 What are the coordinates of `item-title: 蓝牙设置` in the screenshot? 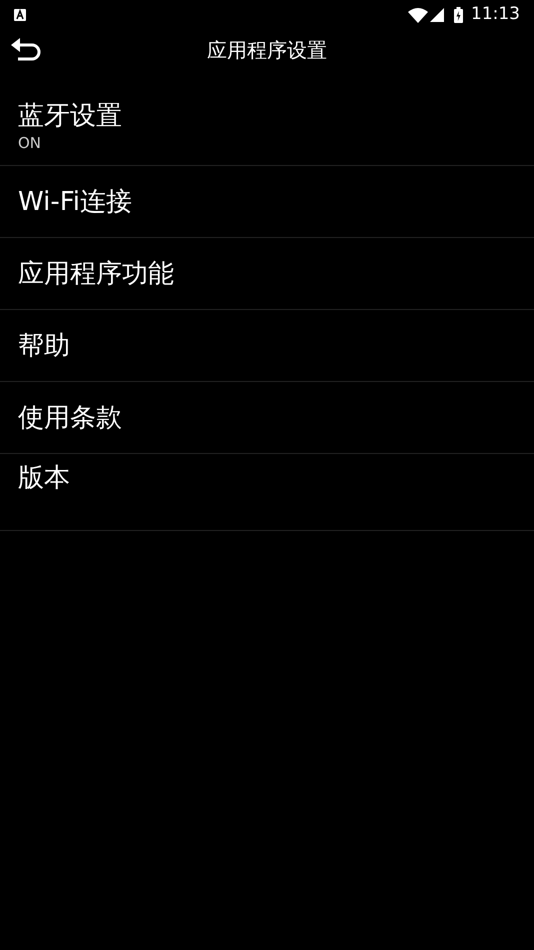 It's located at (70, 116).